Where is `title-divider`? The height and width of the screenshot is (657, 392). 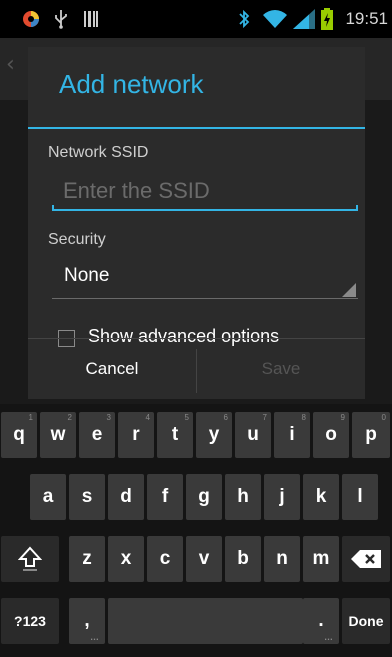 title-divider is located at coordinates (196, 128).